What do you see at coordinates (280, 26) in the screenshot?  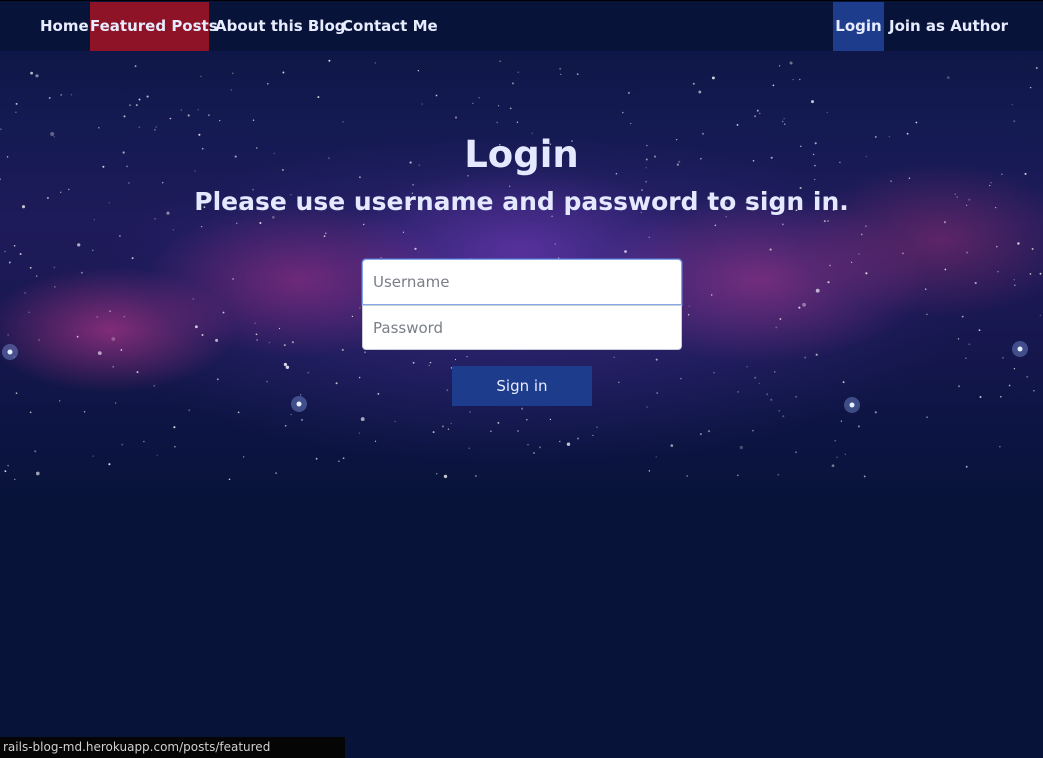 I see `nav-link-about: About this Blog` at bounding box center [280, 26].